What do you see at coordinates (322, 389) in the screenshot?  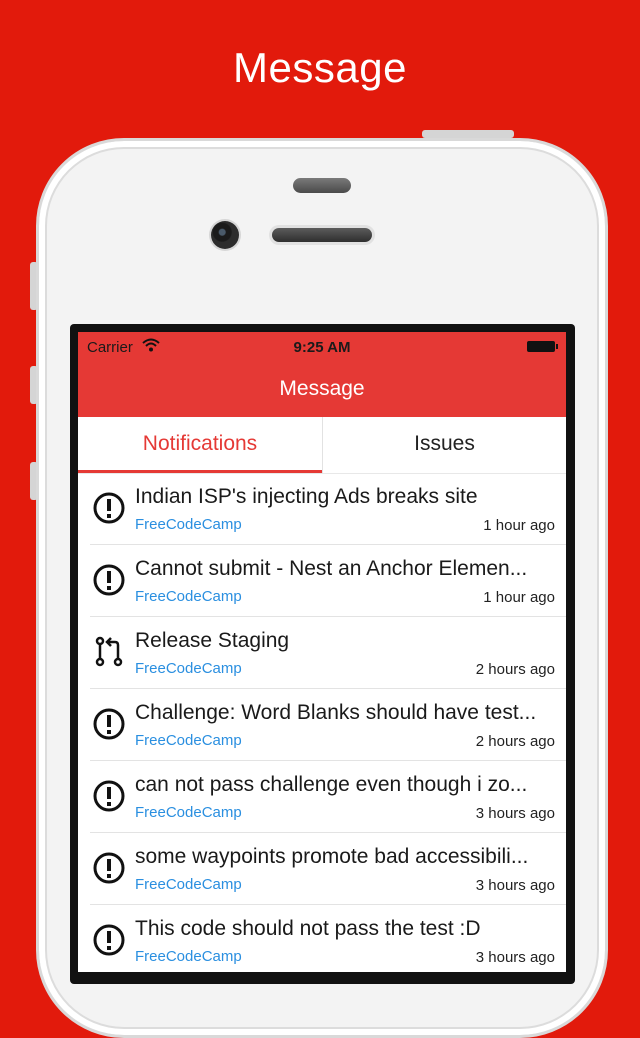 I see `nav-title: Message` at bounding box center [322, 389].